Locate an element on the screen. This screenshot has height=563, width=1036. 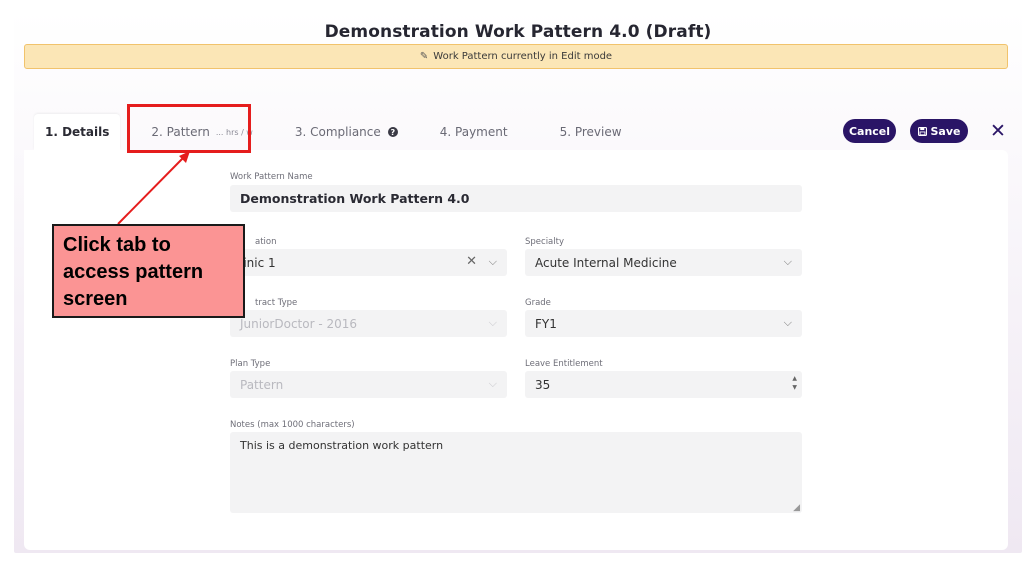
work-pattern-name-input: Demonstration Work Pattern 4.0 is located at coordinates (516, 198).